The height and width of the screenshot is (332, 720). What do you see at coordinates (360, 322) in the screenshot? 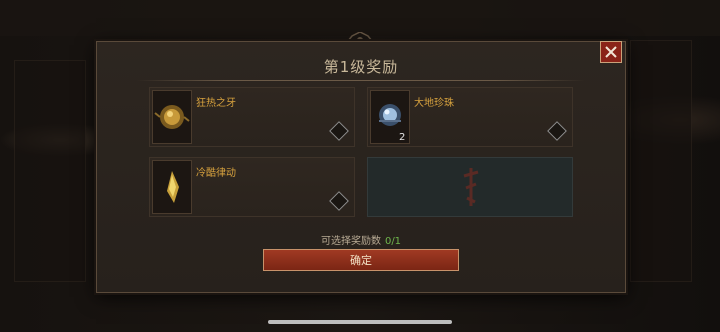
I see `home-indicator` at bounding box center [360, 322].